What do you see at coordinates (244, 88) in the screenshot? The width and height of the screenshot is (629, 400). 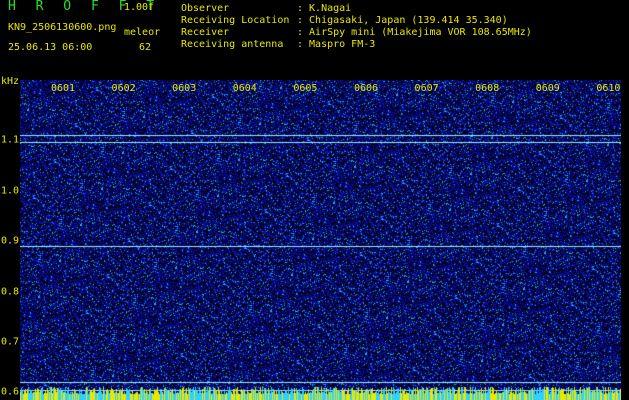 I see `x-tick-label: 0604` at bounding box center [244, 88].